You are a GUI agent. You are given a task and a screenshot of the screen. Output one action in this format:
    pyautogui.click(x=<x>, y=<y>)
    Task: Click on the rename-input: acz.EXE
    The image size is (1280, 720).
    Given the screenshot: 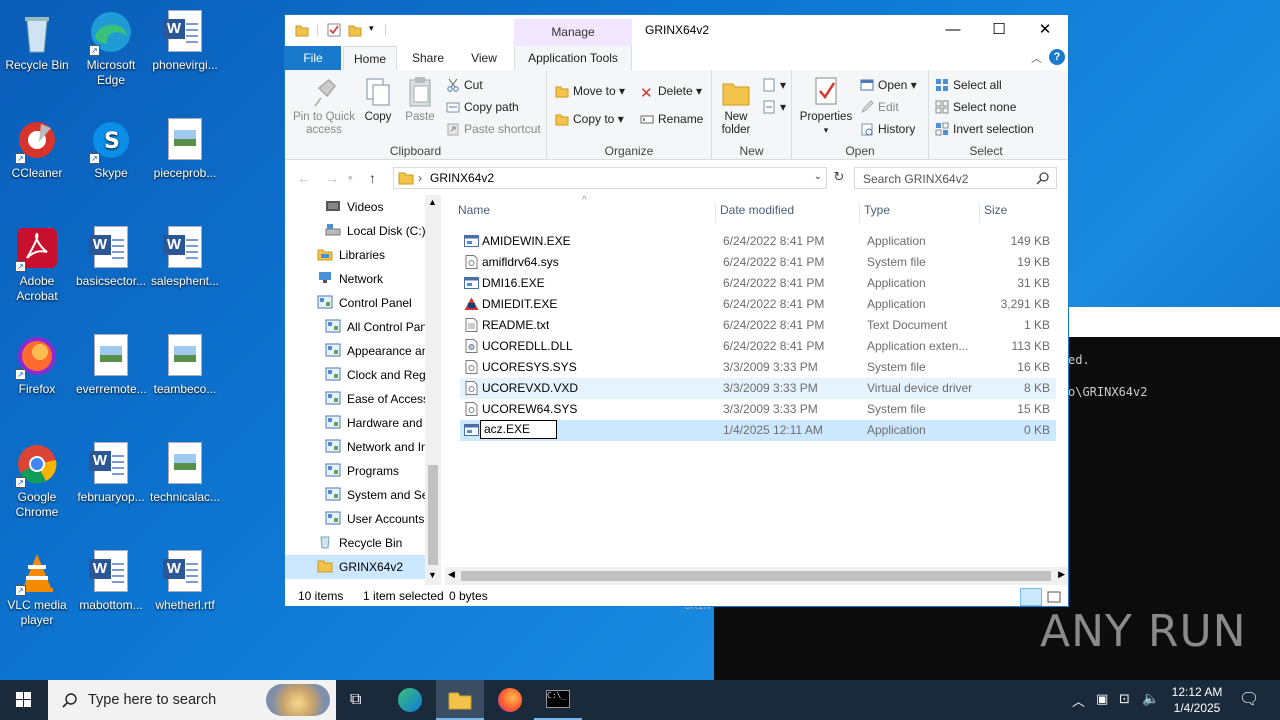 What is the action you would take?
    pyautogui.click(x=518, y=429)
    